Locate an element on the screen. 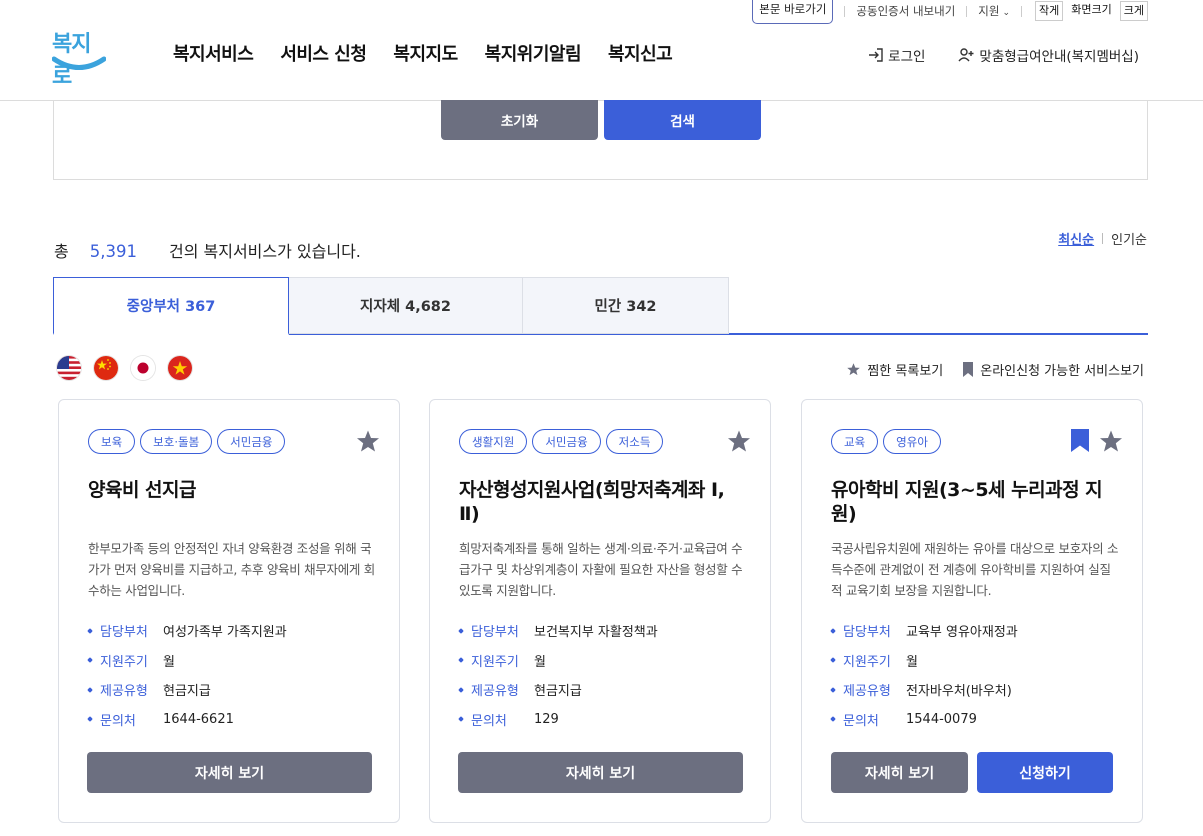  us-flag-icon is located at coordinates (69, 368).